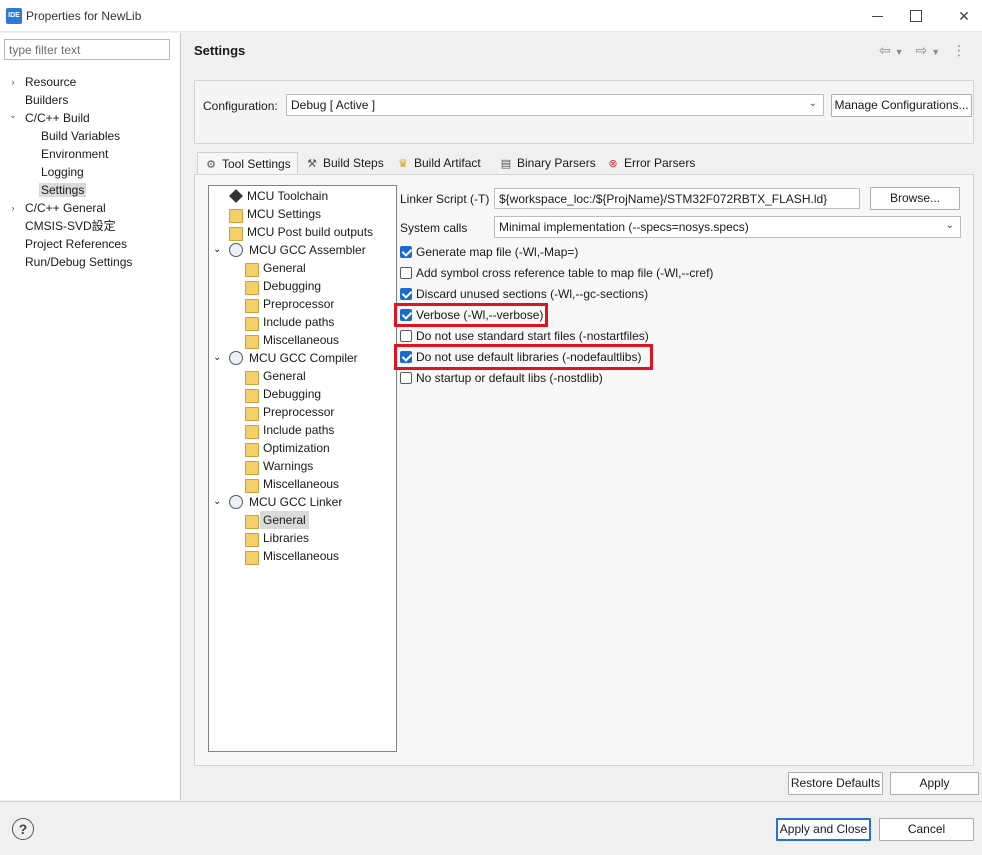  What do you see at coordinates (312, 164) in the screenshot?
I see `build-steps-icon: ⚒` at bounding box center [312, 164].